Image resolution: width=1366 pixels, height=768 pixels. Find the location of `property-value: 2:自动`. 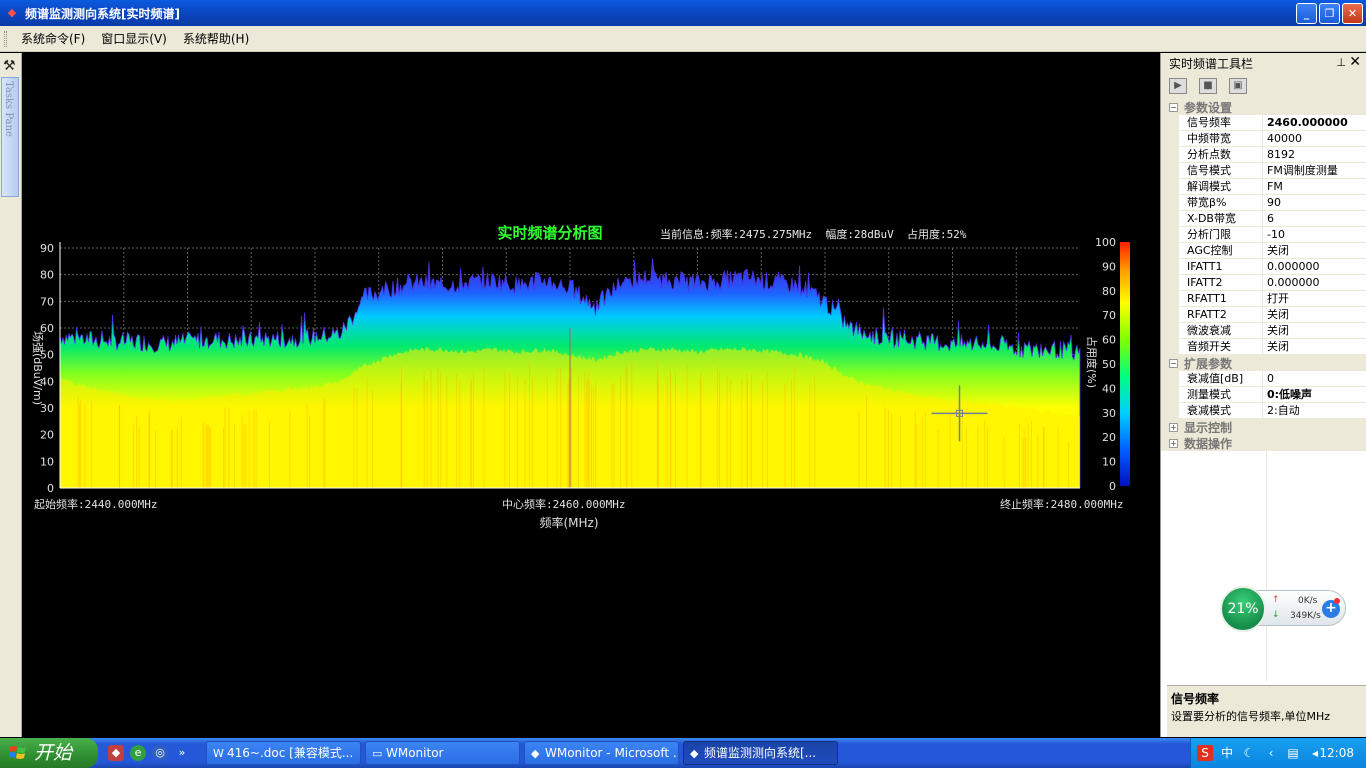

property-value: 2:自动 is located at coordinates (1314, 410).